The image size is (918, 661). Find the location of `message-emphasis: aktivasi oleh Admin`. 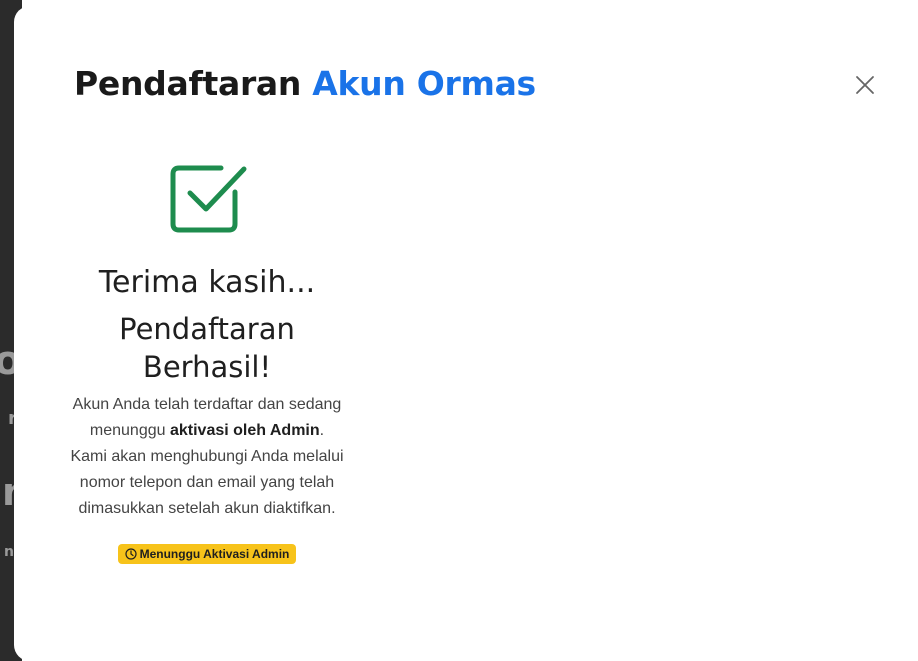

message-emphasis: aktivasi oleh Admin is located at coordinates (244, 430).